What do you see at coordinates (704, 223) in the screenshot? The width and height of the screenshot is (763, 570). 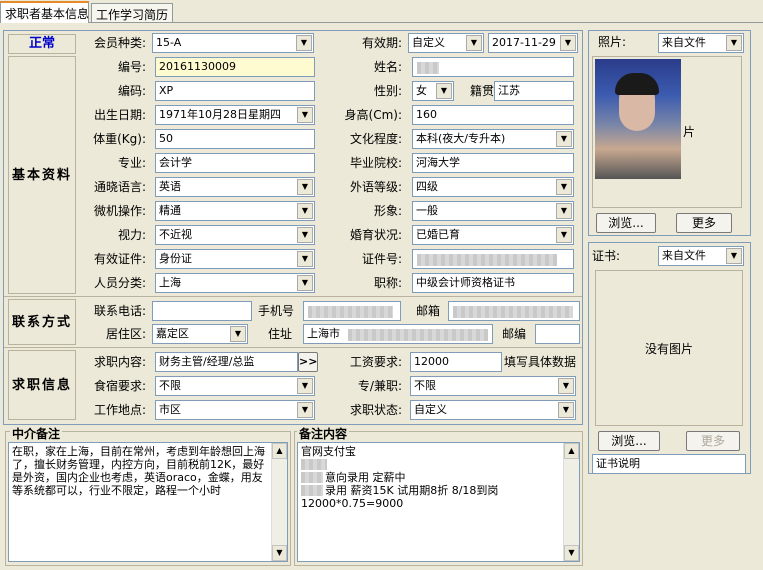 I see `photo-more-button: 更多` at bounding box center [704, 223].